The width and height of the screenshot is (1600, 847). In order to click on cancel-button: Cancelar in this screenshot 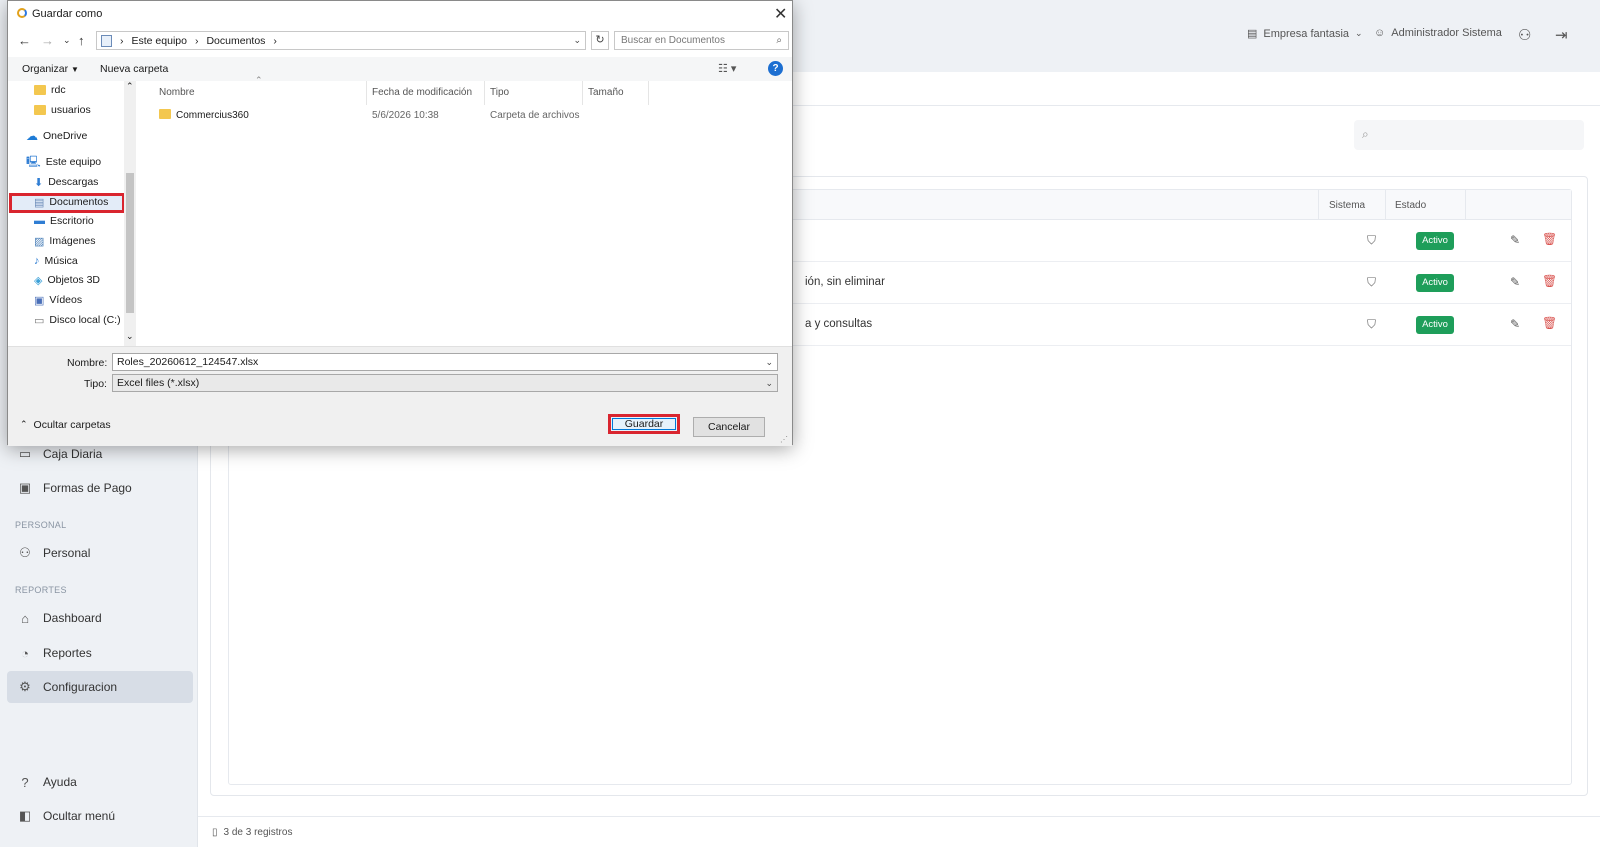, I will do `click(729, 427)`.